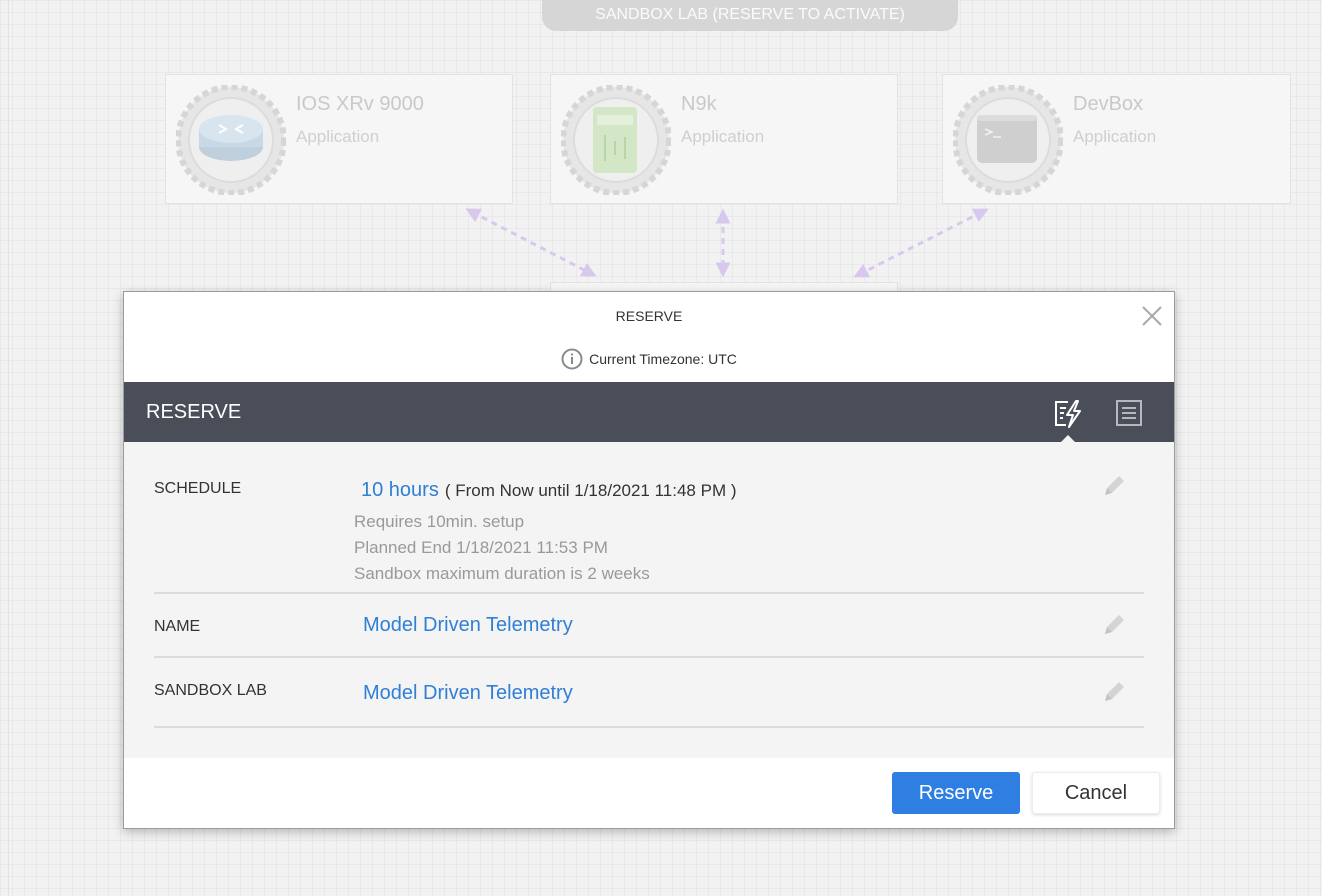  What do you see at coordinates (649, 693) in the screenshot?
I see `sandbox-lab-row: SANDBOX LAB Model Driven Telemetry` at bounding box center [649, 693].